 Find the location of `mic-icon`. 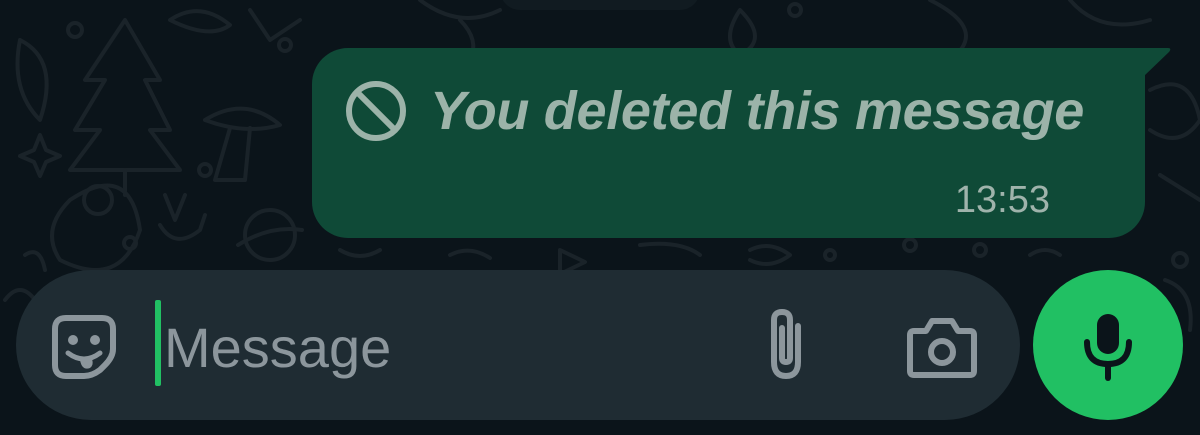

mic-icon is located at coordinates (1108, 347).